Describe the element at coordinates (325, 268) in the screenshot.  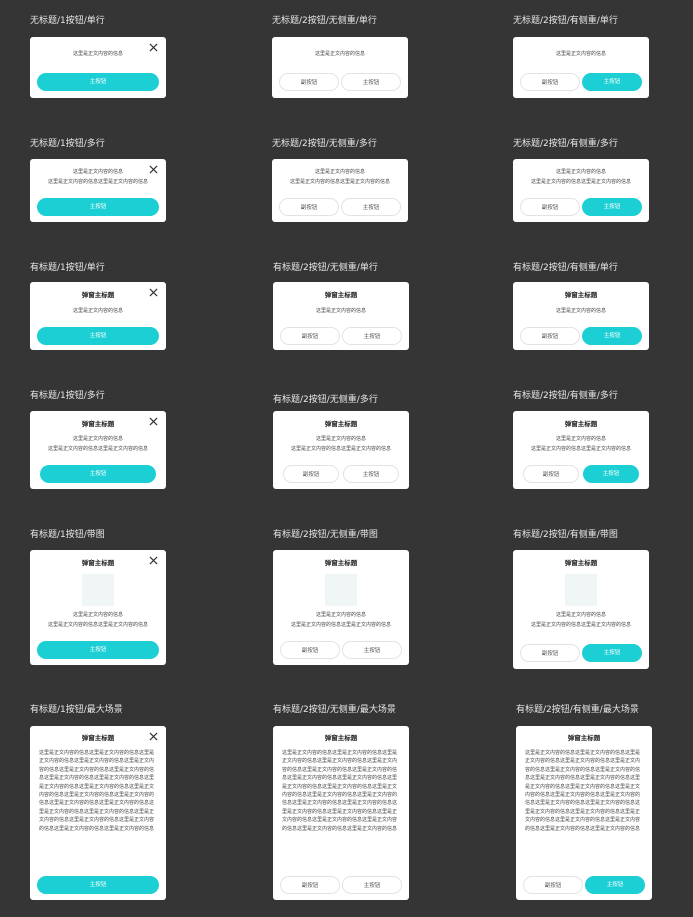
I see `variant-label: 有标题/2按钮/无侧重/单行` at that location.